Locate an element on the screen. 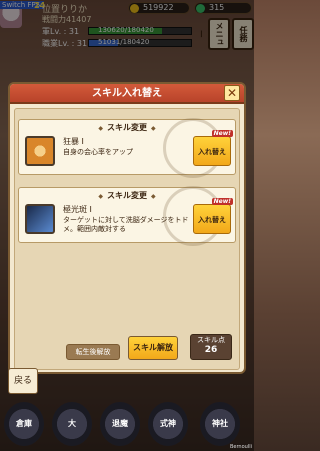 Image resolution: width=320 pixels, height=451 pixels. dialog-title: スキル入れ替え is located at coordinates (127, 93).